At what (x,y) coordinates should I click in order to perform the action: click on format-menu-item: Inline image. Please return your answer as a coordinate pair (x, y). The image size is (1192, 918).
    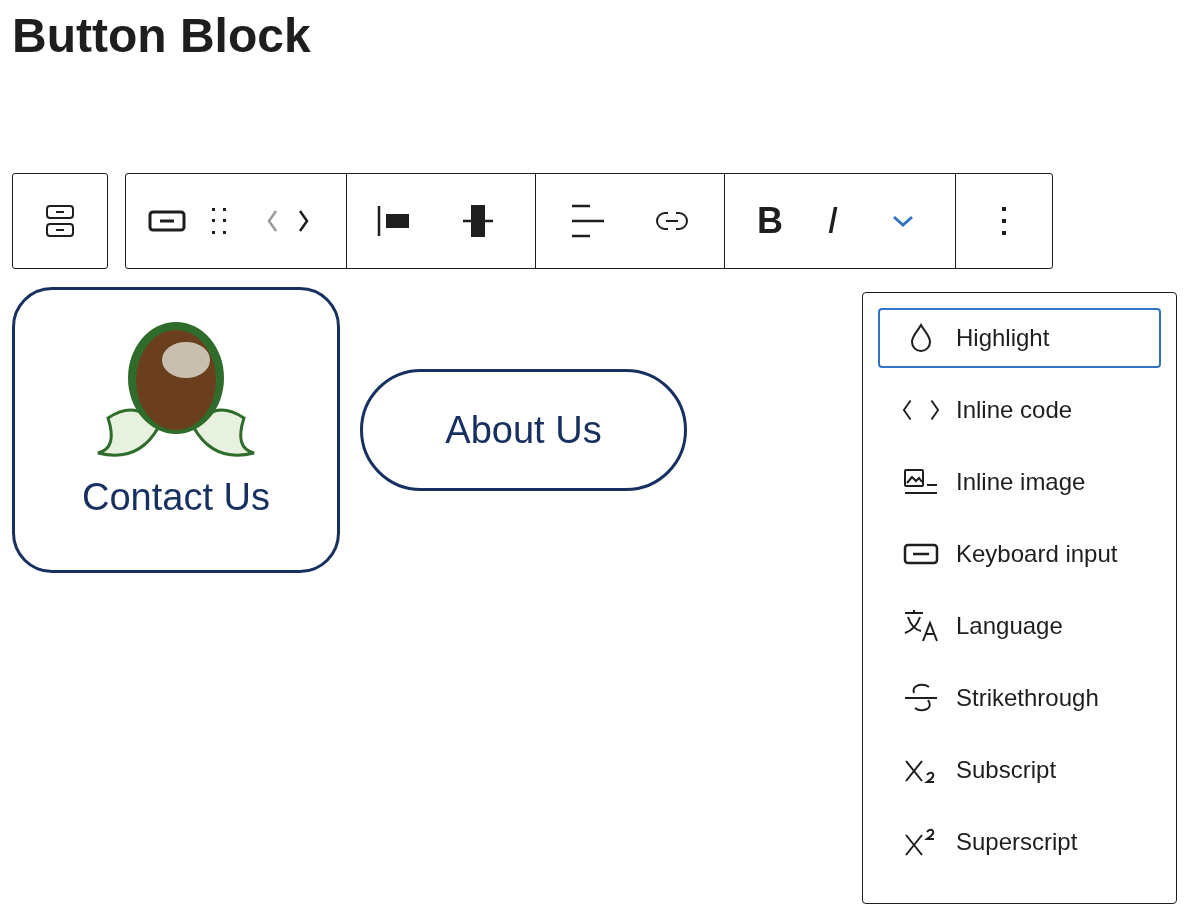
    Looking at the image, I should click on (1019, 482).